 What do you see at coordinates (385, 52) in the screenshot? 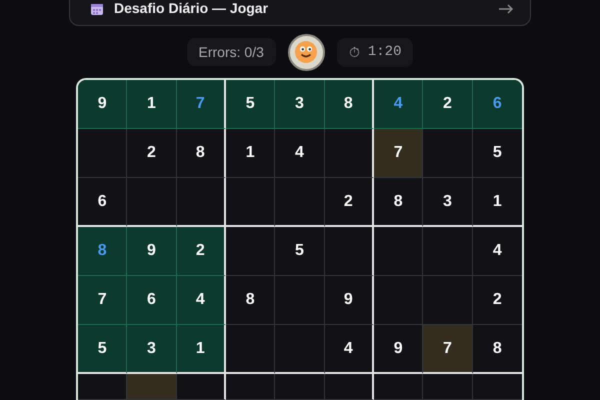
I see `timer-text: 1:20` at bounding box center [385, 52].